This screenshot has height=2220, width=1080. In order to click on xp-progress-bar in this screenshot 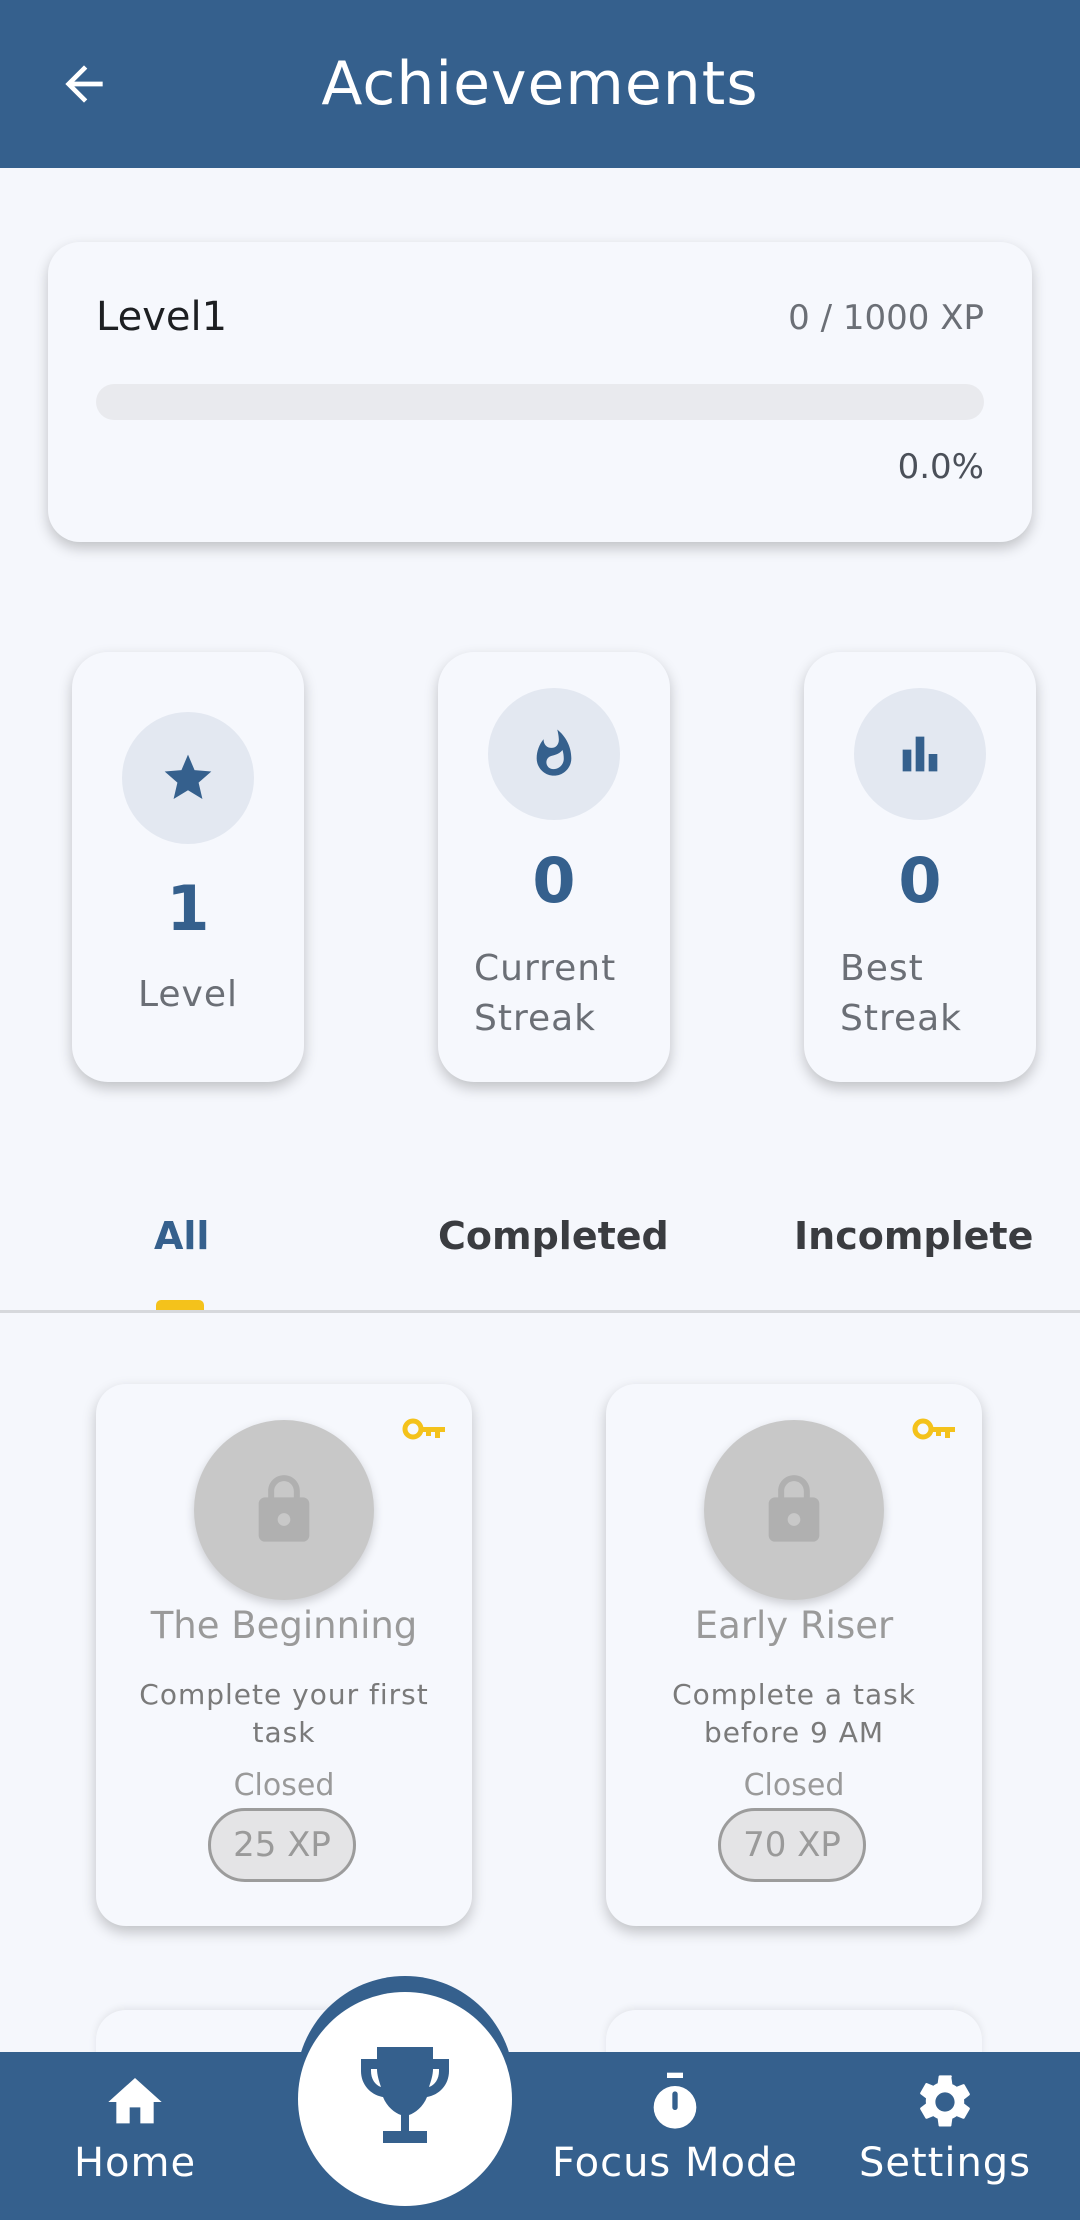, I will do `click(540, 402)`.